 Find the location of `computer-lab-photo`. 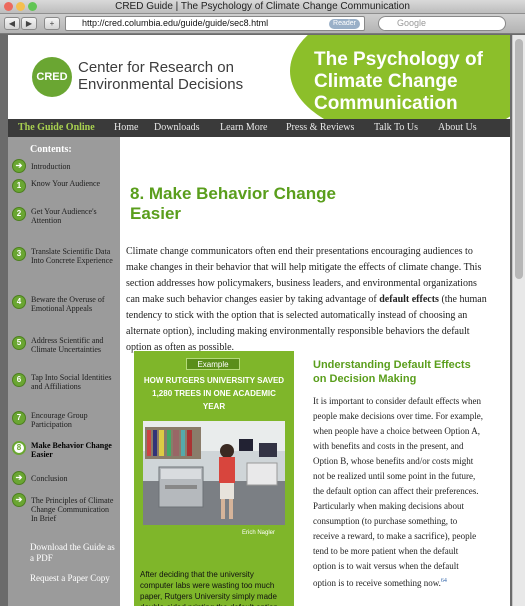

computer-lab-photo is located at coordinates (214, 473).